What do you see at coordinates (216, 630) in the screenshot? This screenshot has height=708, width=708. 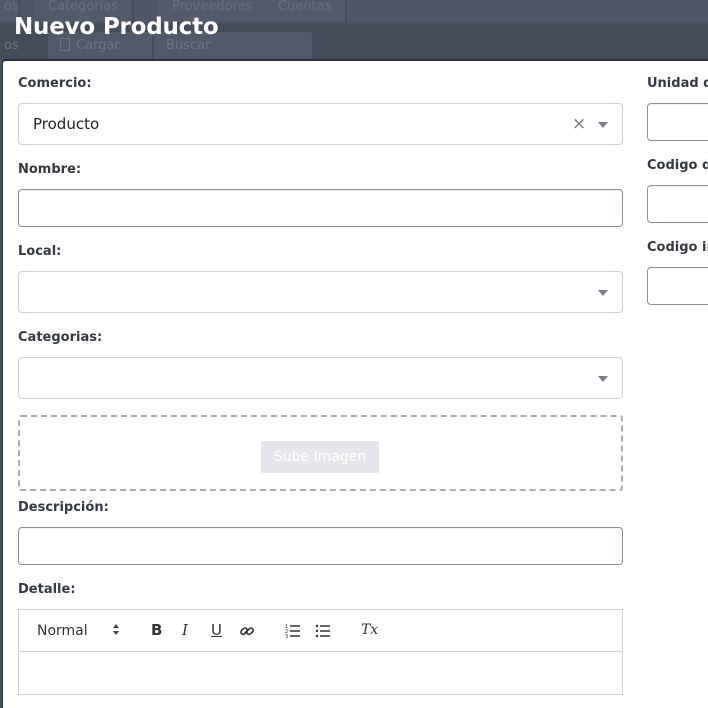 I see `underline-icon: U` at bounding box center [216, 630].